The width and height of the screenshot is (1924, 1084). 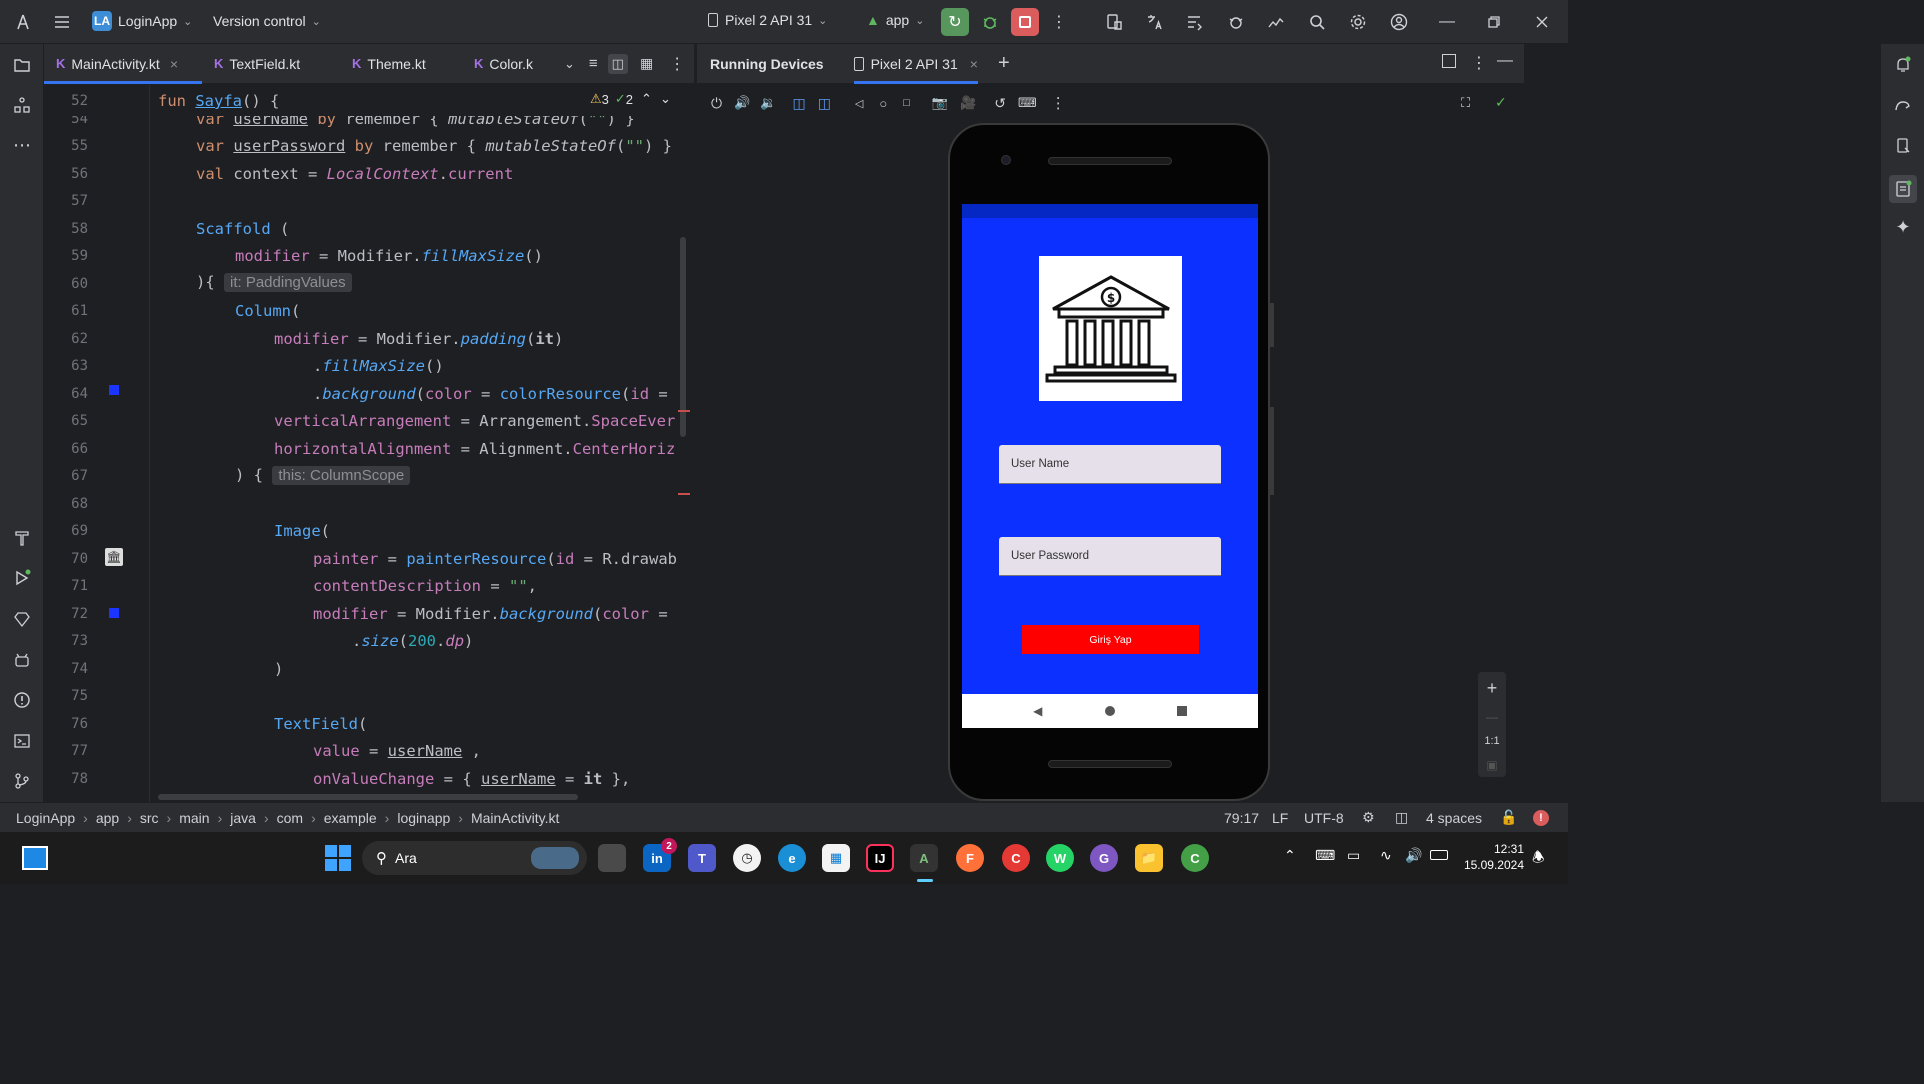 I want to click on close-icon: ×, so click(x=974, y=64).